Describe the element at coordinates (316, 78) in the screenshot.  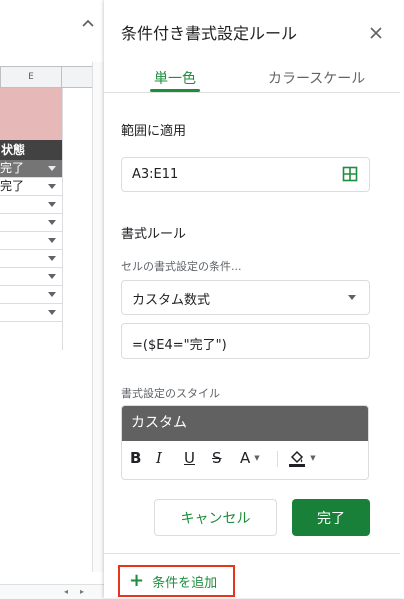
I see `tab-color-scale: カラースケール` at that location.